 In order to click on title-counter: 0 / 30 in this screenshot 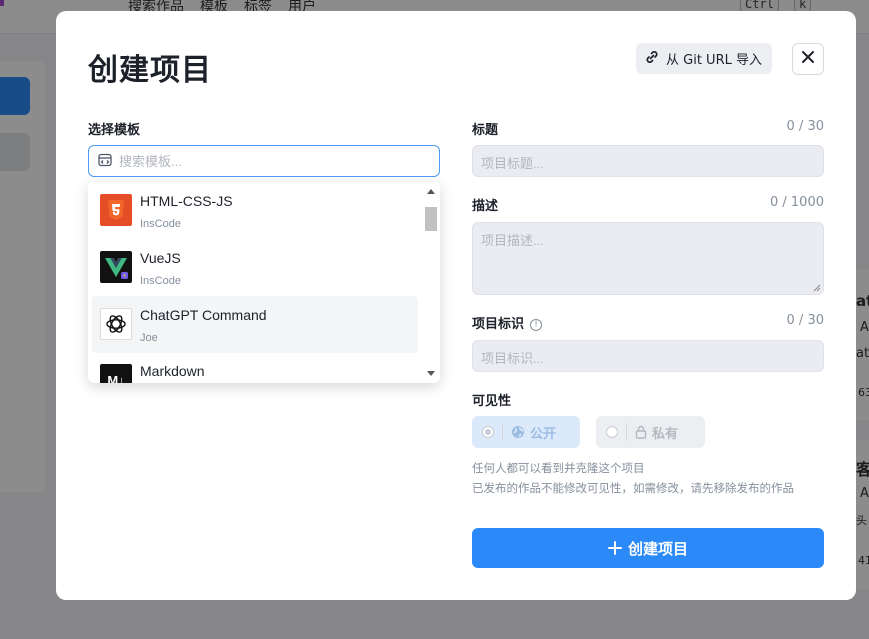, I will do `click(805, 126)`.